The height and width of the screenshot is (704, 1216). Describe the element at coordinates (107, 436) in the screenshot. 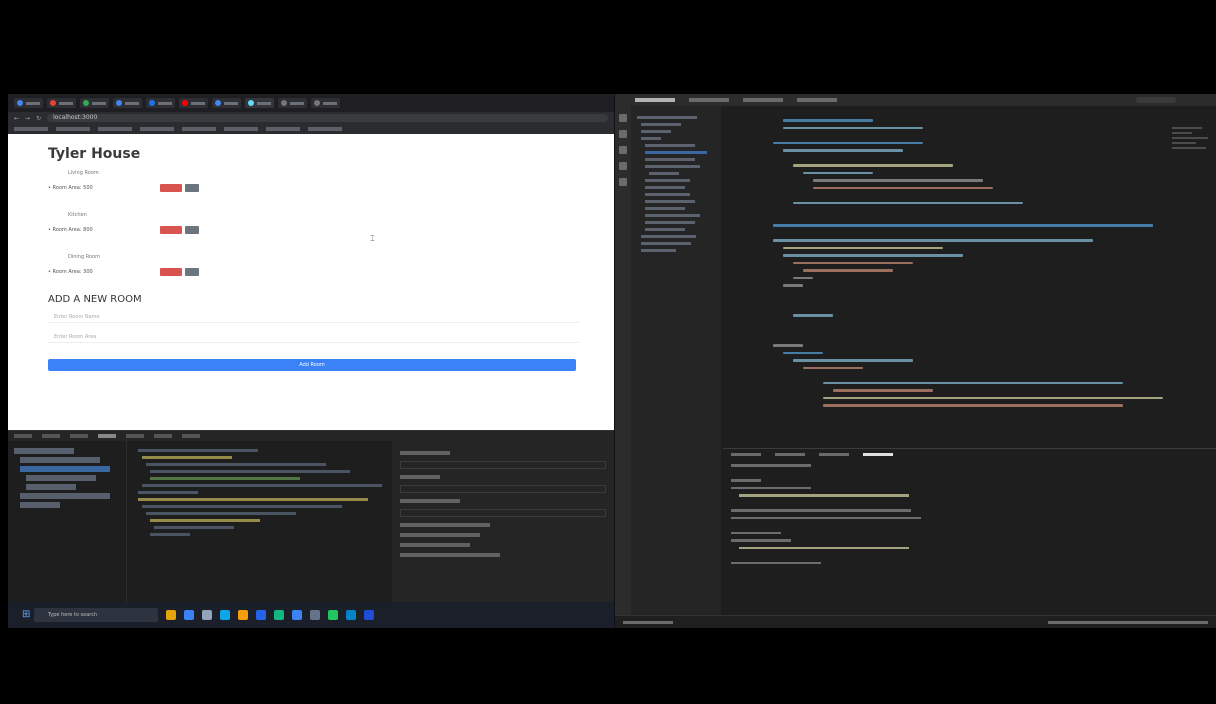

I see `devtools-tab-active` at that location.